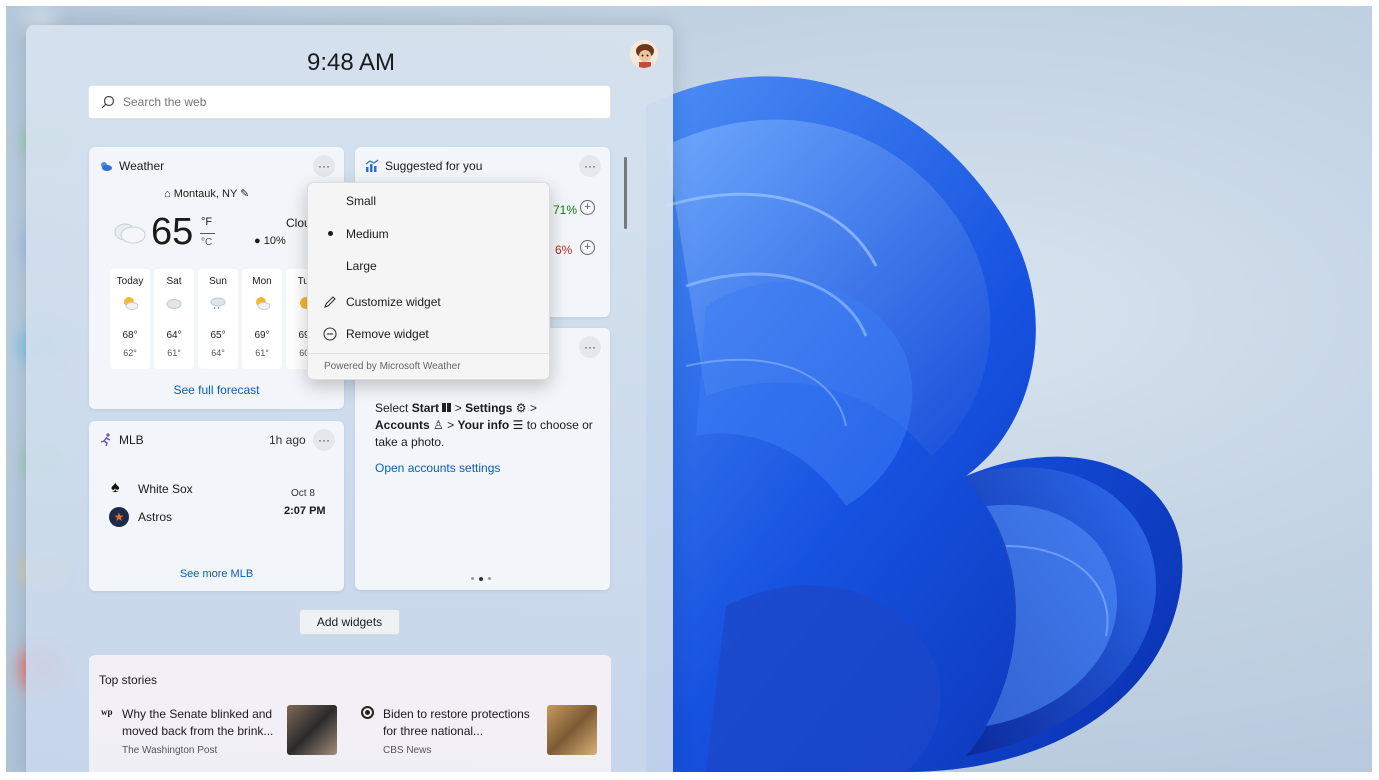 The width and height of the screenshot is (1379, 780). Describe the element at coordinates (407, 750) in the screenshot. I see `story-source: CBS News` at that location.